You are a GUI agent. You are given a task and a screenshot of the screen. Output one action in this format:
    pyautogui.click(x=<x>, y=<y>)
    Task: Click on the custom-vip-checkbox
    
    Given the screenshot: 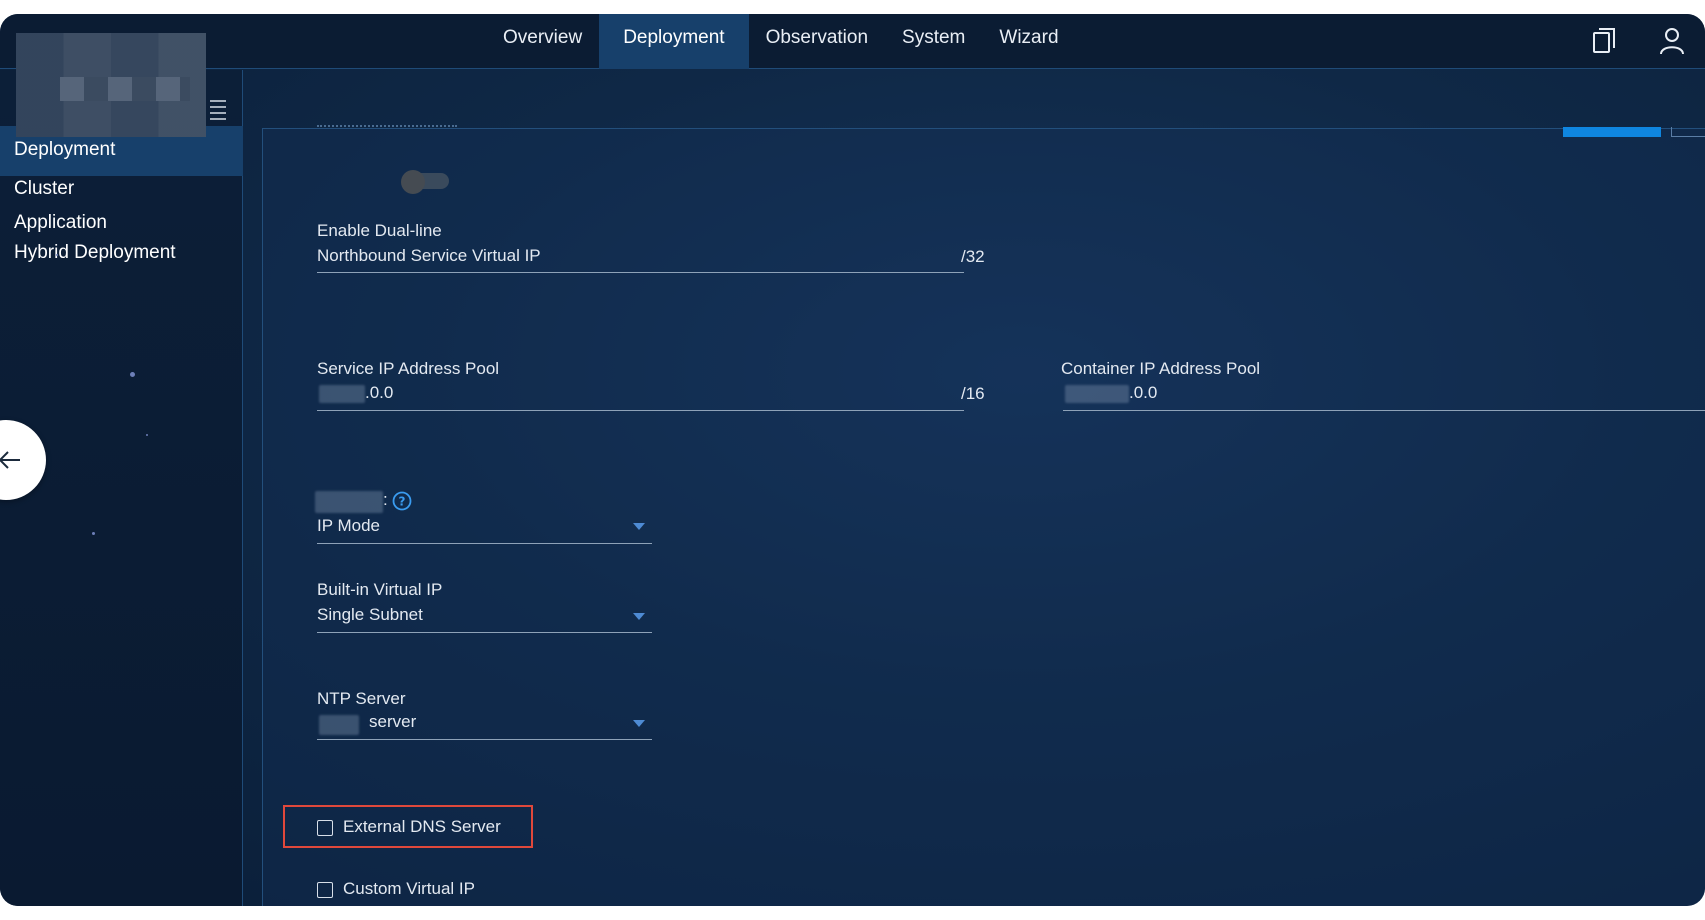 What is the action you would take?
    pyautogui.click(x=325, y=890)
    